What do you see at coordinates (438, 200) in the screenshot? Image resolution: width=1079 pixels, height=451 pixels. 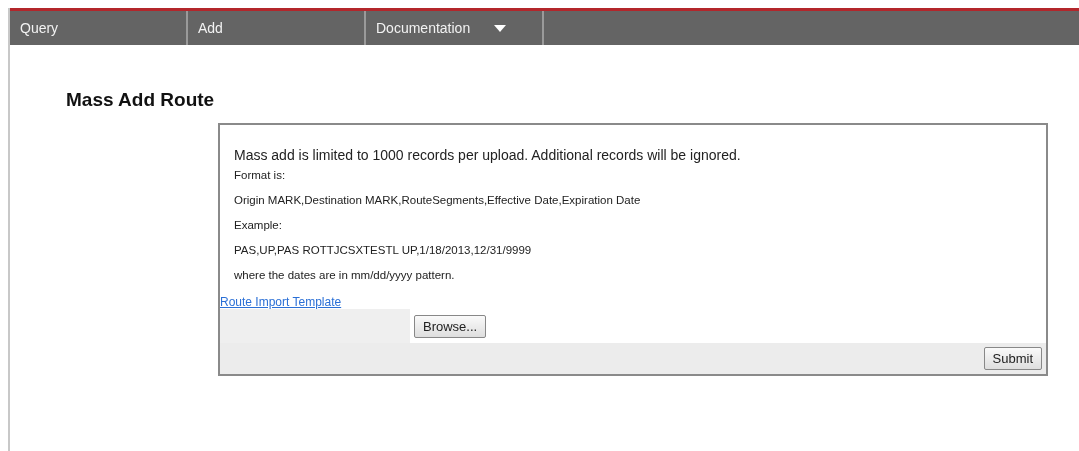 I see `instruction-text: Origin MARK,Destination MARK,RouteSegments,Effective Date,Expiration Date` at bounding box center [438, 200].